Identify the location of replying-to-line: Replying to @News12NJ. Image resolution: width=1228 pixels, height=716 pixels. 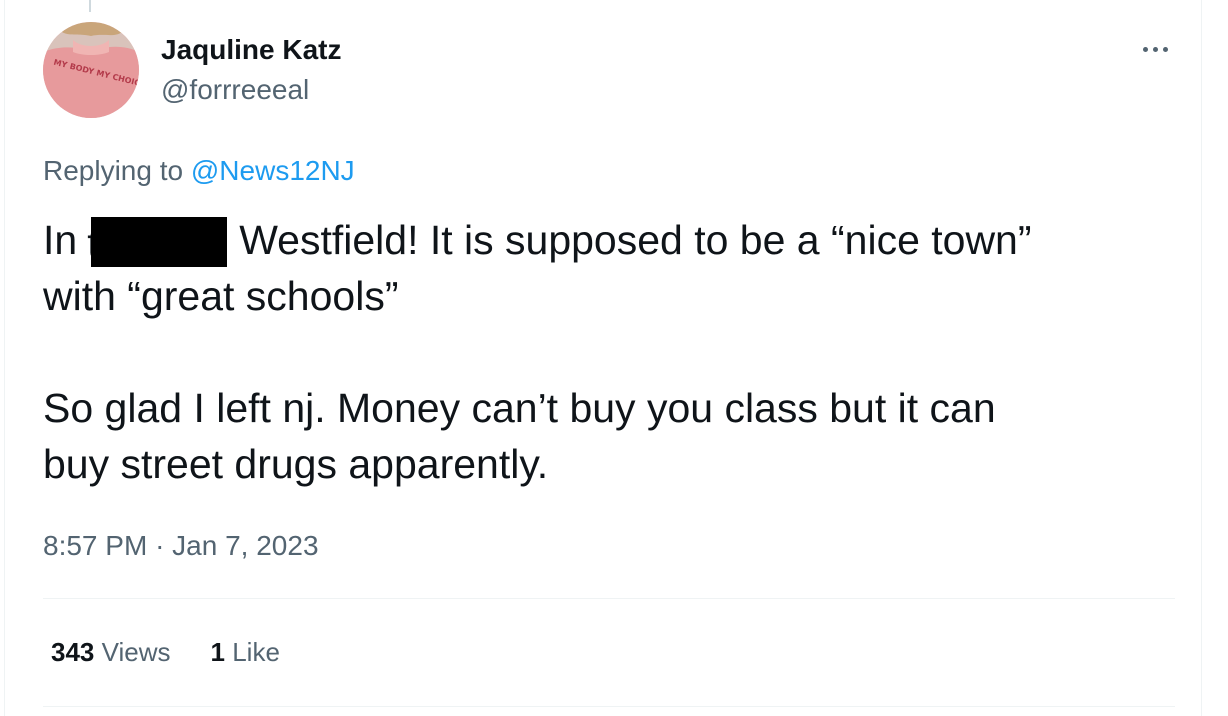
(199, 171).